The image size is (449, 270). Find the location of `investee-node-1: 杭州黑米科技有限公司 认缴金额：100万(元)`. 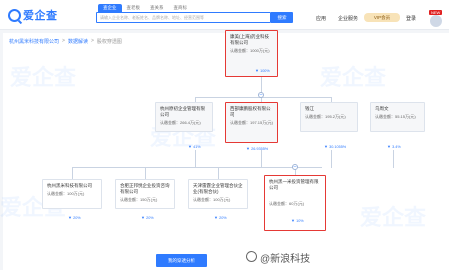

investee-node-1: 杭州黑米科技有限公司 认缴金额：100万(元) is located at coordinates (72, 194).